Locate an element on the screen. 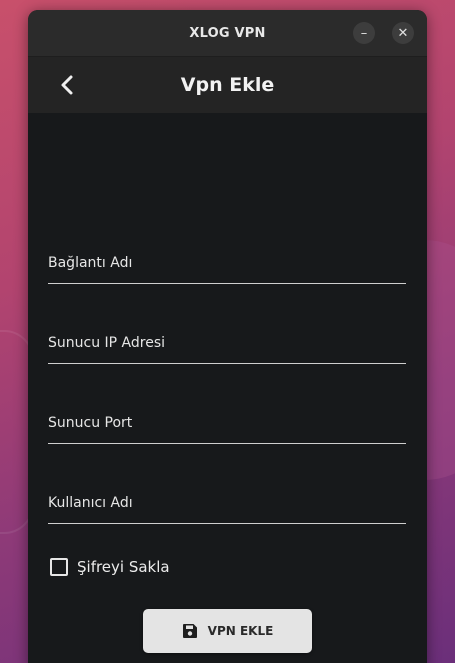 The width and height of the screenshot is (455, 663). connection-name-input is located at coordinates (227, 263).